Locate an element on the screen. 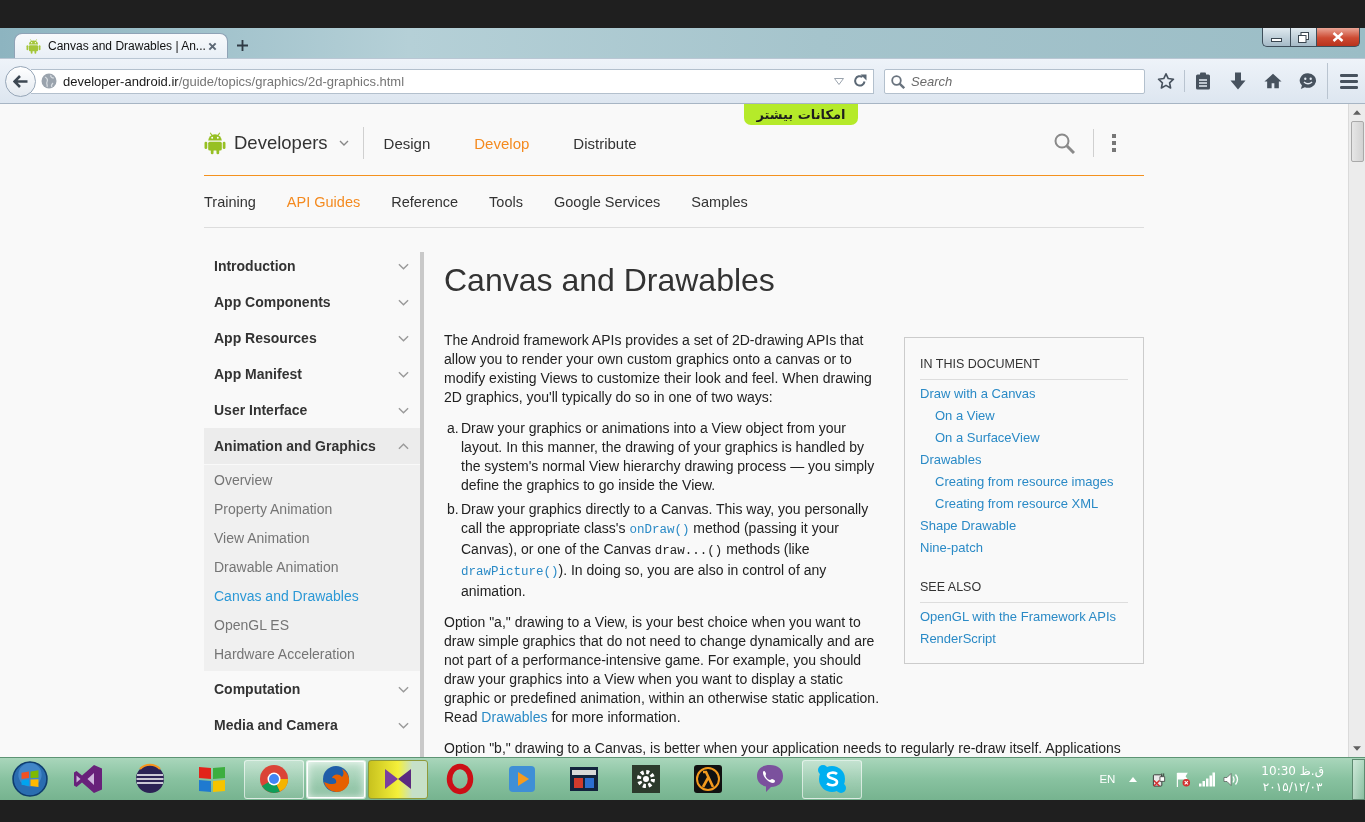 The height and width of the screenshot is (822, 1365). toc-heading: IN THIS DOCUMENT is located at coordinates (1024, 368).